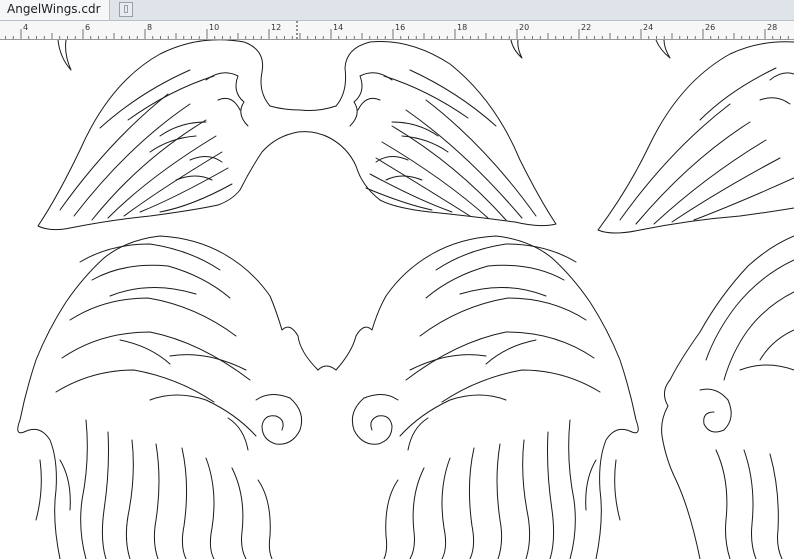  Describe the element at coordinates (772, 27) in the screenshot. I see `ruler-label: 28` at that location.